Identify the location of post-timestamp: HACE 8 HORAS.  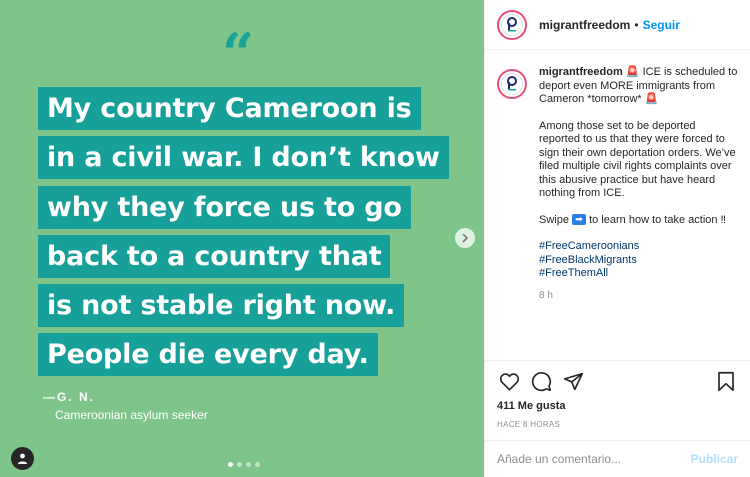
(617, 424).